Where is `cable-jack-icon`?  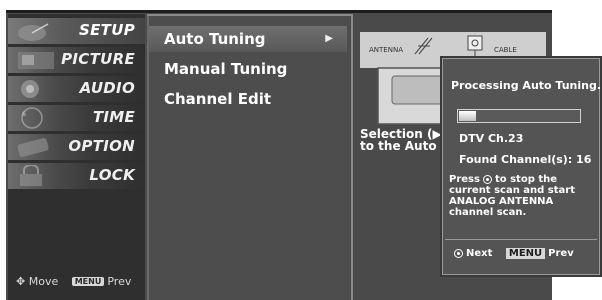
cable-jack-icon is located at coordinates (475, 43).